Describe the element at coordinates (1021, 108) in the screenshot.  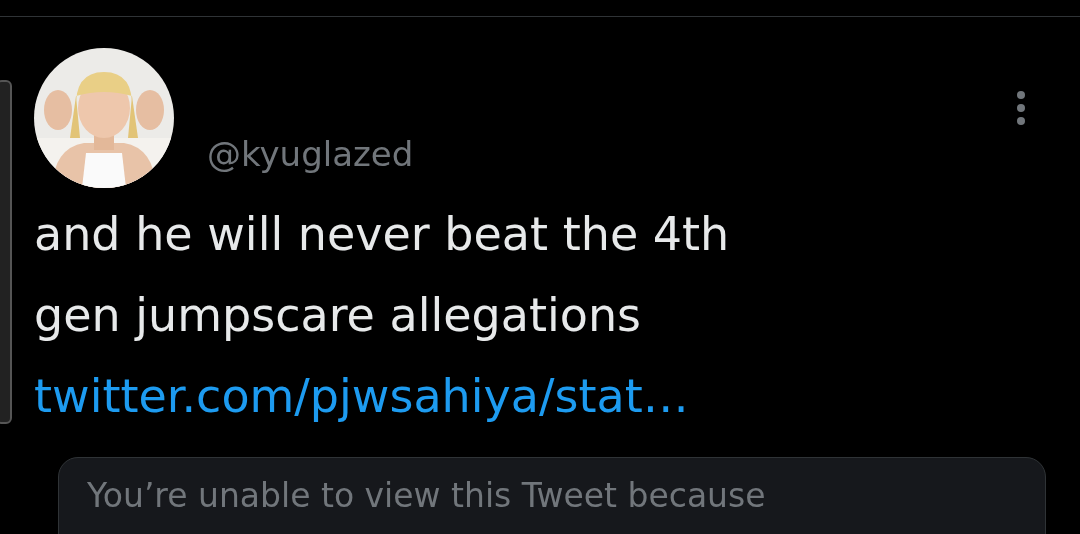
I see `more-options-icon` at that location.